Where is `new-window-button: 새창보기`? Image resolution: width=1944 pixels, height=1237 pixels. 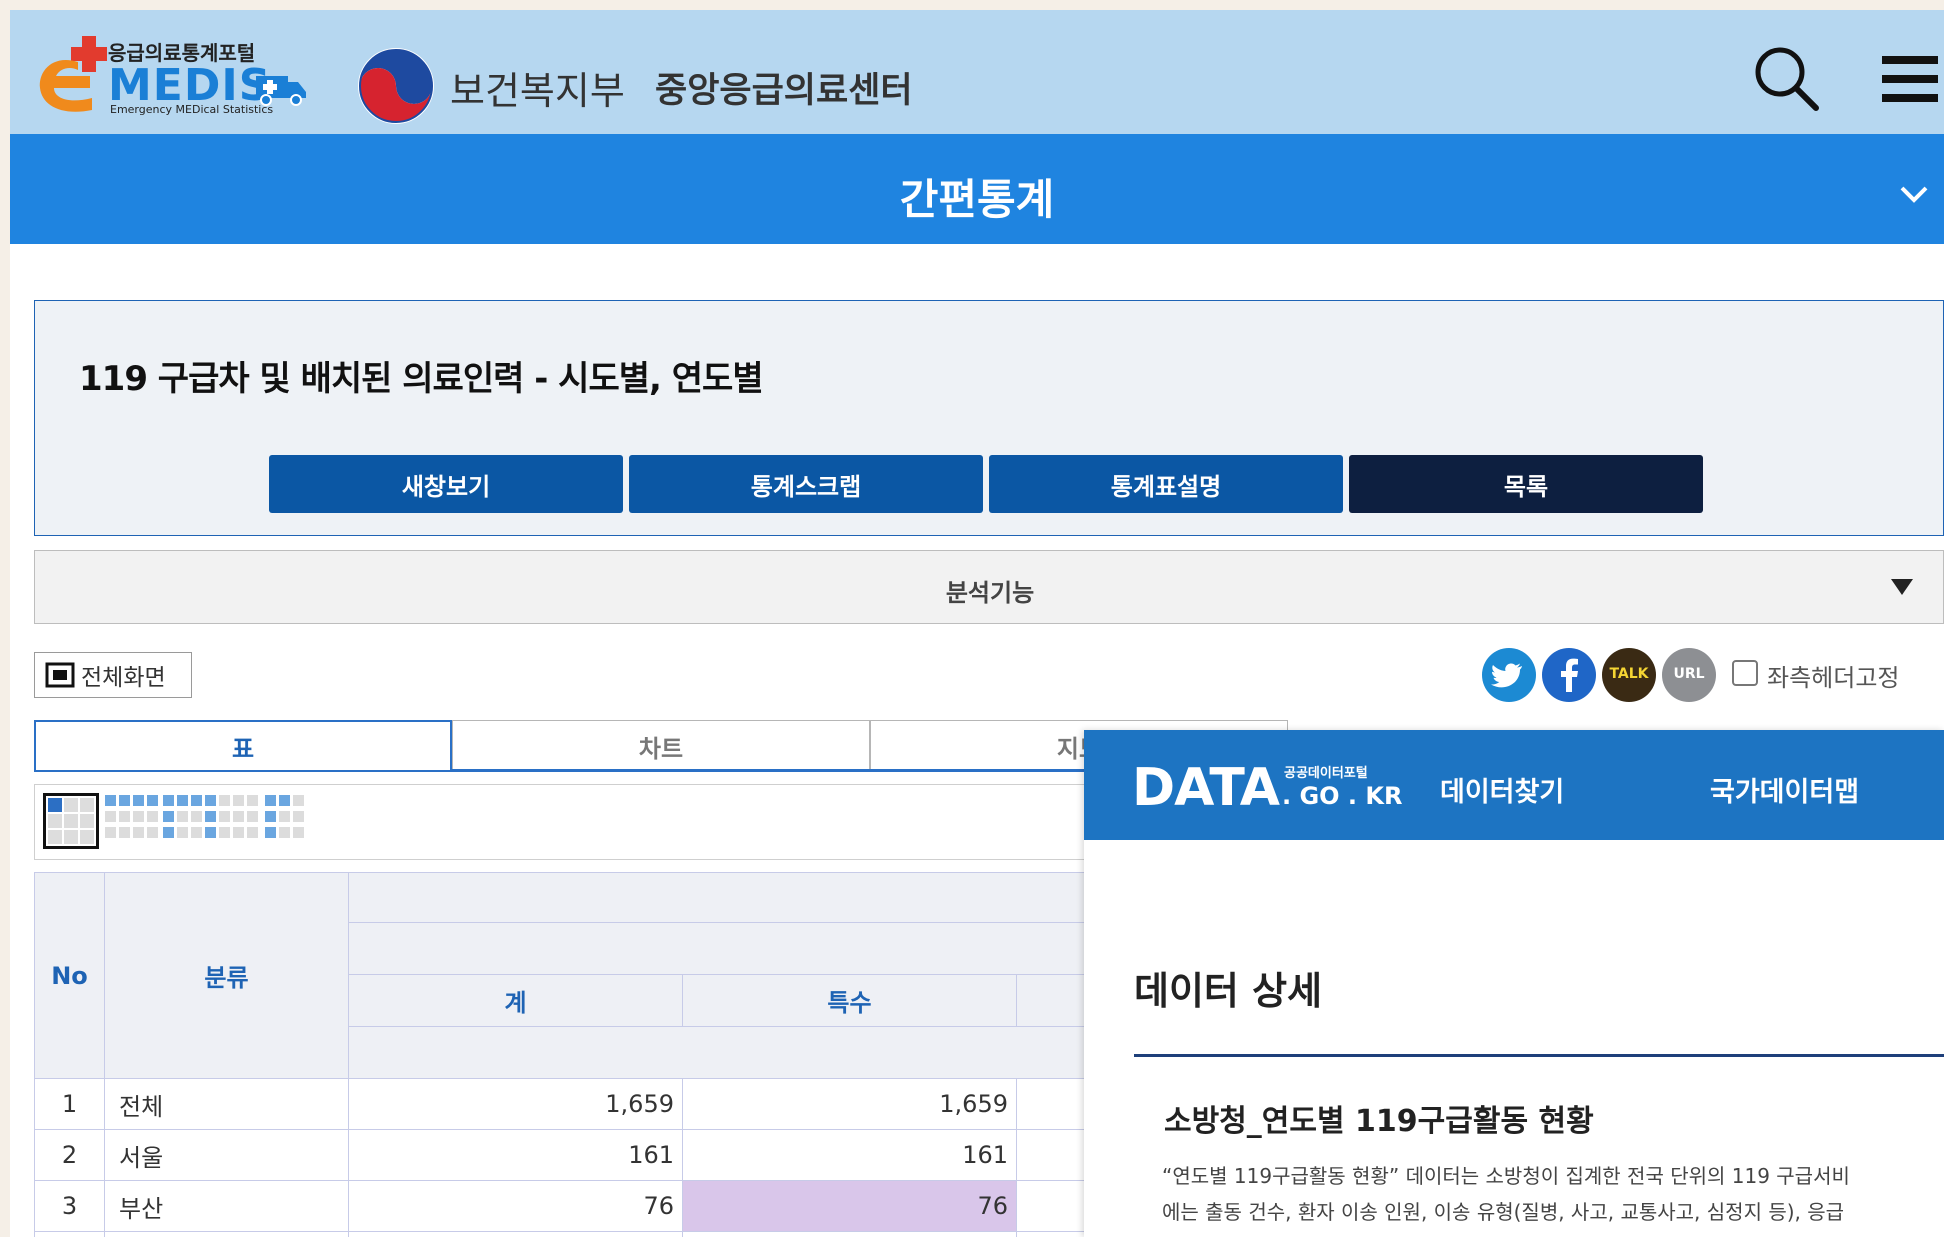
new-window-button: 새창보기 is located at coordinates (446, 484).